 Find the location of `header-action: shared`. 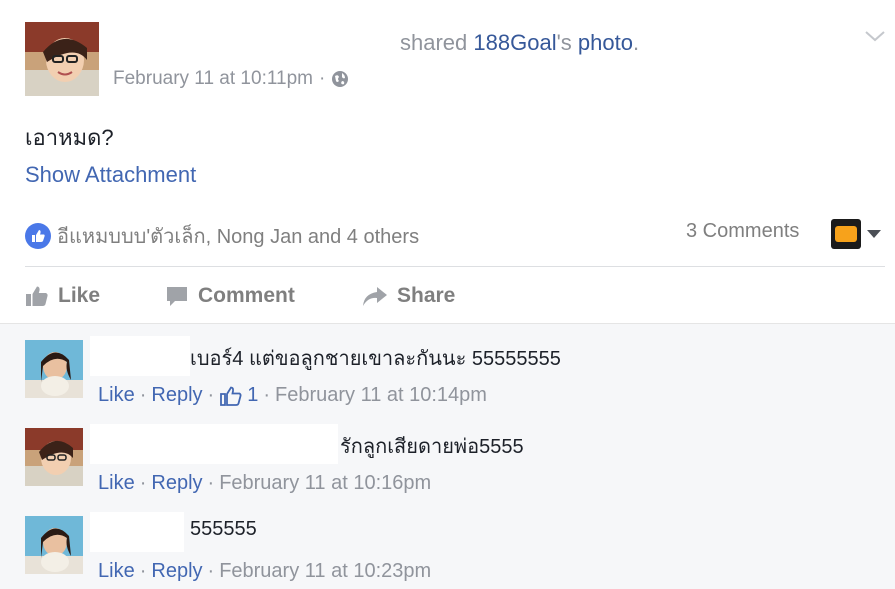

header-action: shared is located at coordinates (434, 42).